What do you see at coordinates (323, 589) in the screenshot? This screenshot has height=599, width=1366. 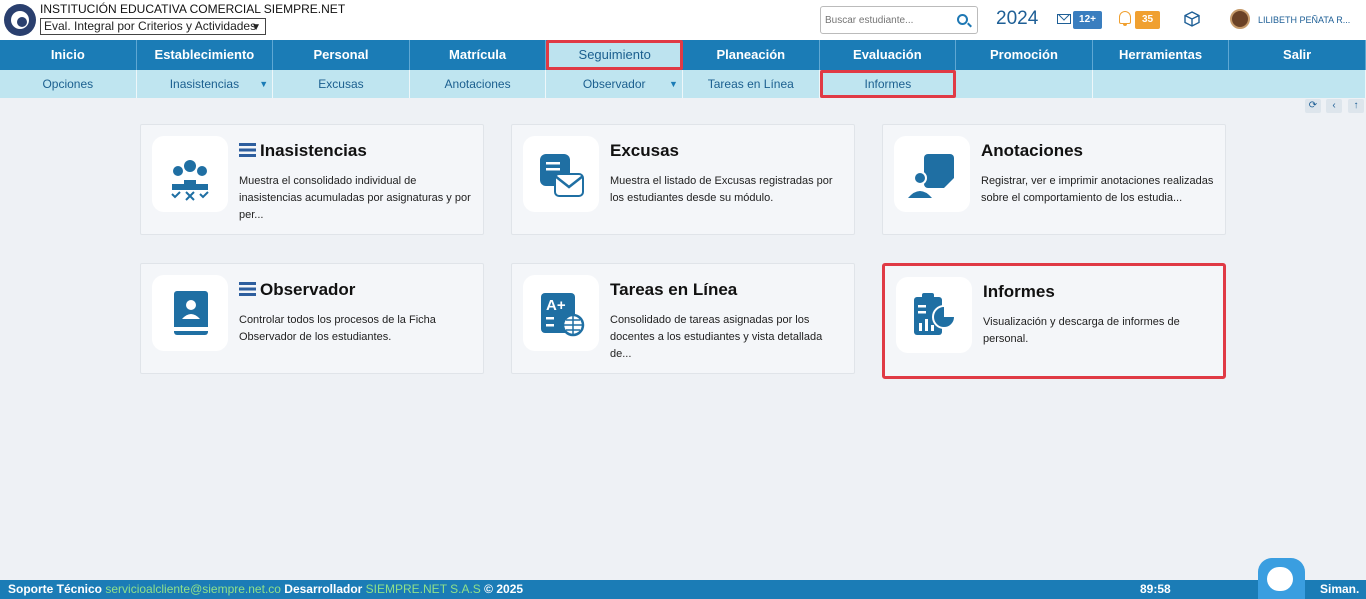 I see `developer-label: Desarrollador` at bounding box center [323, 589].